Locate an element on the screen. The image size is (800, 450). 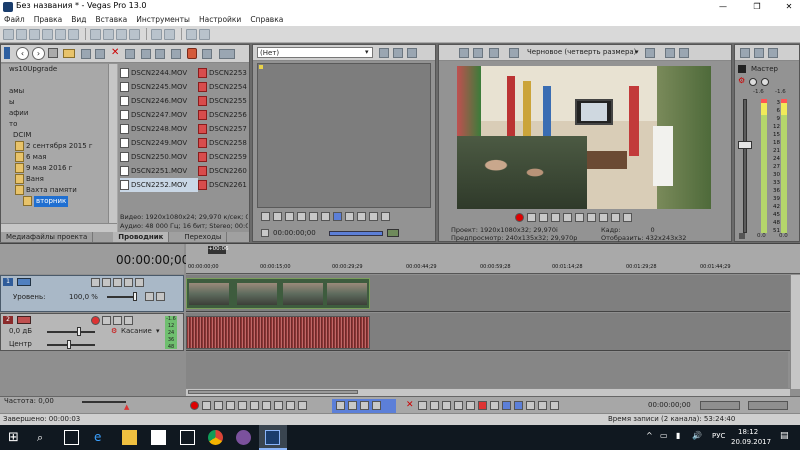
tree-item: ы is located at coordinates (63, 102).